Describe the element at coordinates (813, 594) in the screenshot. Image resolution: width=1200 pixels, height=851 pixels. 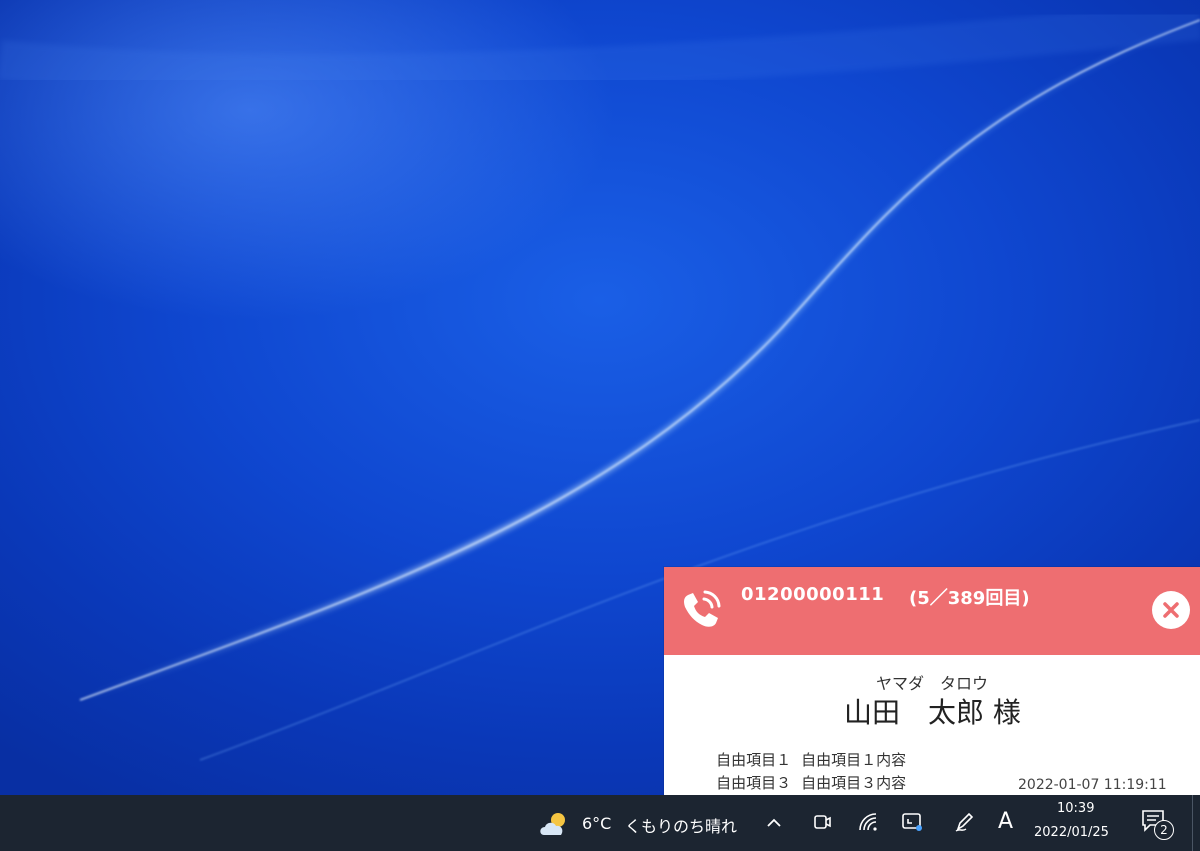
I see `caller-phone-number: 01200000111` at that location.